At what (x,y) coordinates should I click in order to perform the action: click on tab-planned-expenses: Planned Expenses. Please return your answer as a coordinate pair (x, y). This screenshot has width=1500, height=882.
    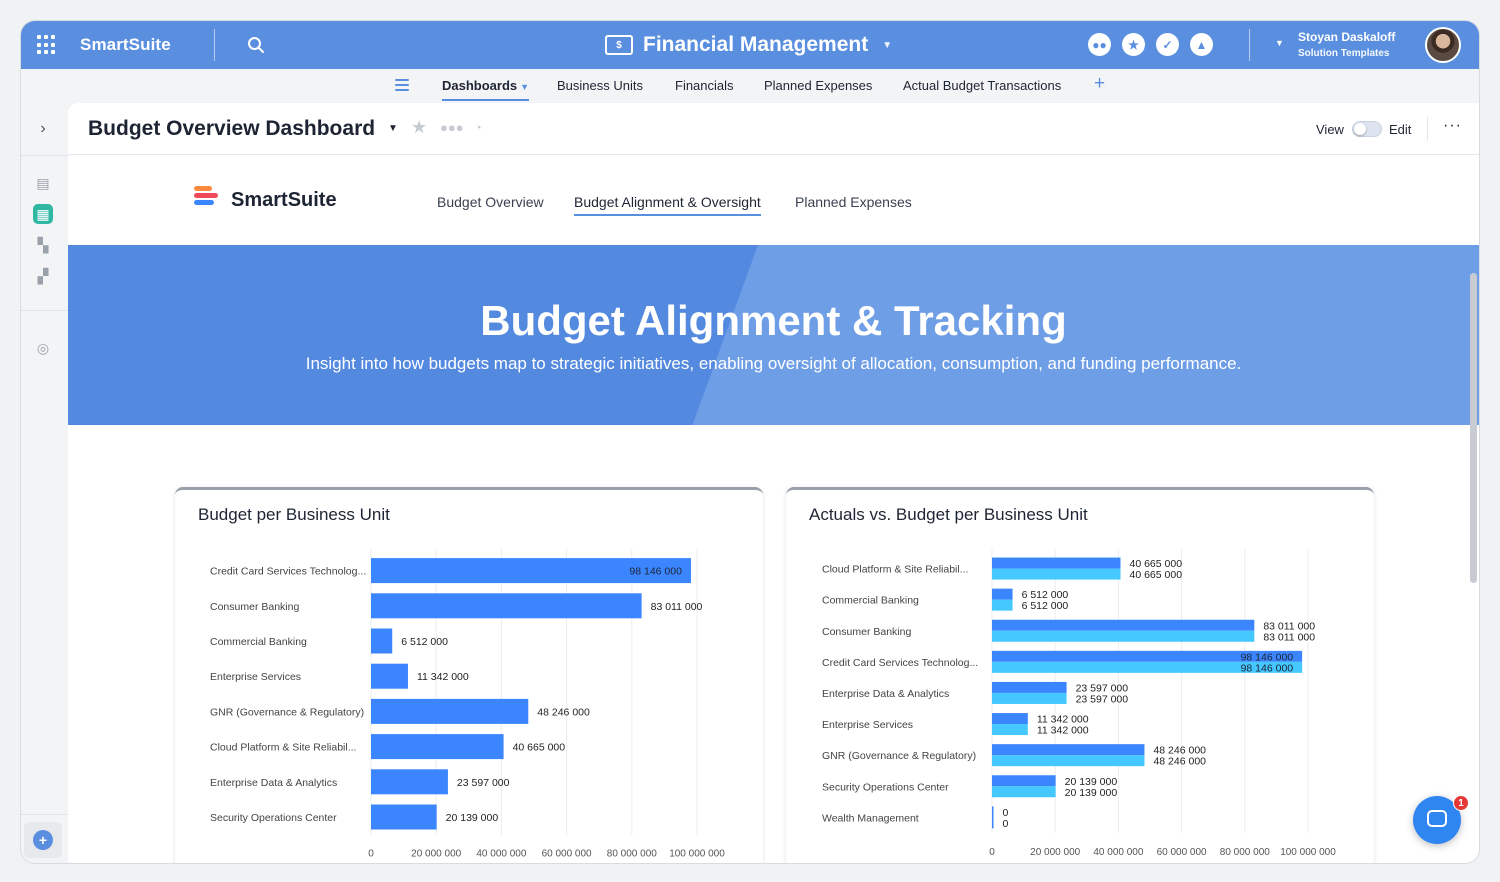
    Looking at the image, I should click on (818, 85).